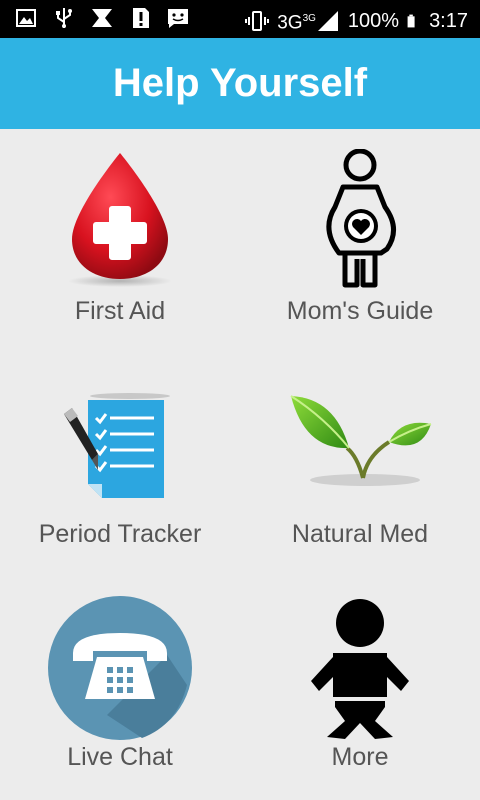  What do you see at coordinates (373, 21) in the screenshot?
I see `battery-percent: 100%` at bounding box center [373, 21].